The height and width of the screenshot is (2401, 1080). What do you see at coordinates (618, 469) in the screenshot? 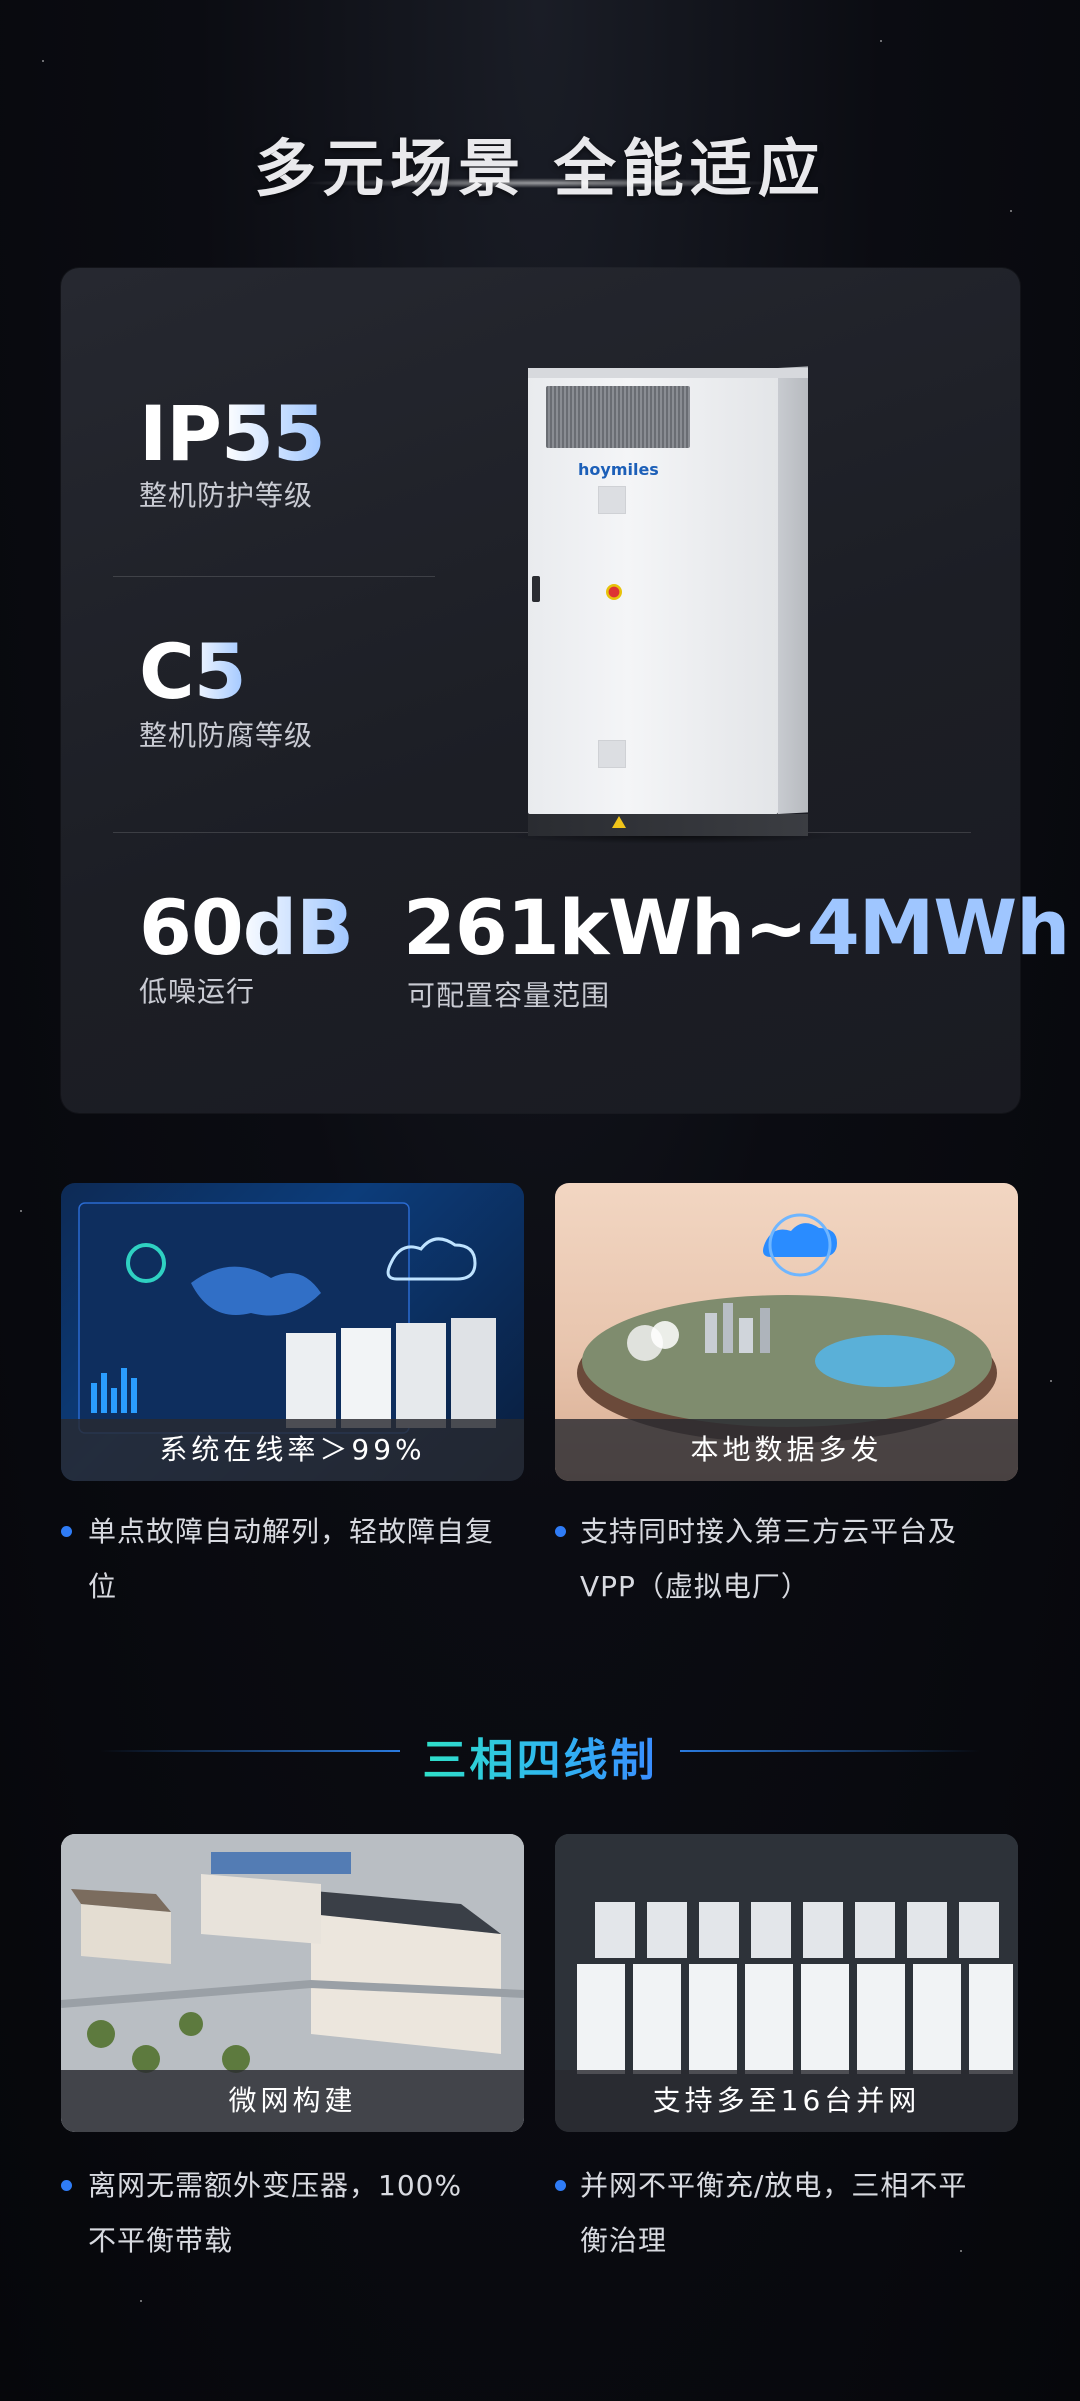
I see `cabinet-brand-logo: hoymiles` at bounding box center [618, 469].